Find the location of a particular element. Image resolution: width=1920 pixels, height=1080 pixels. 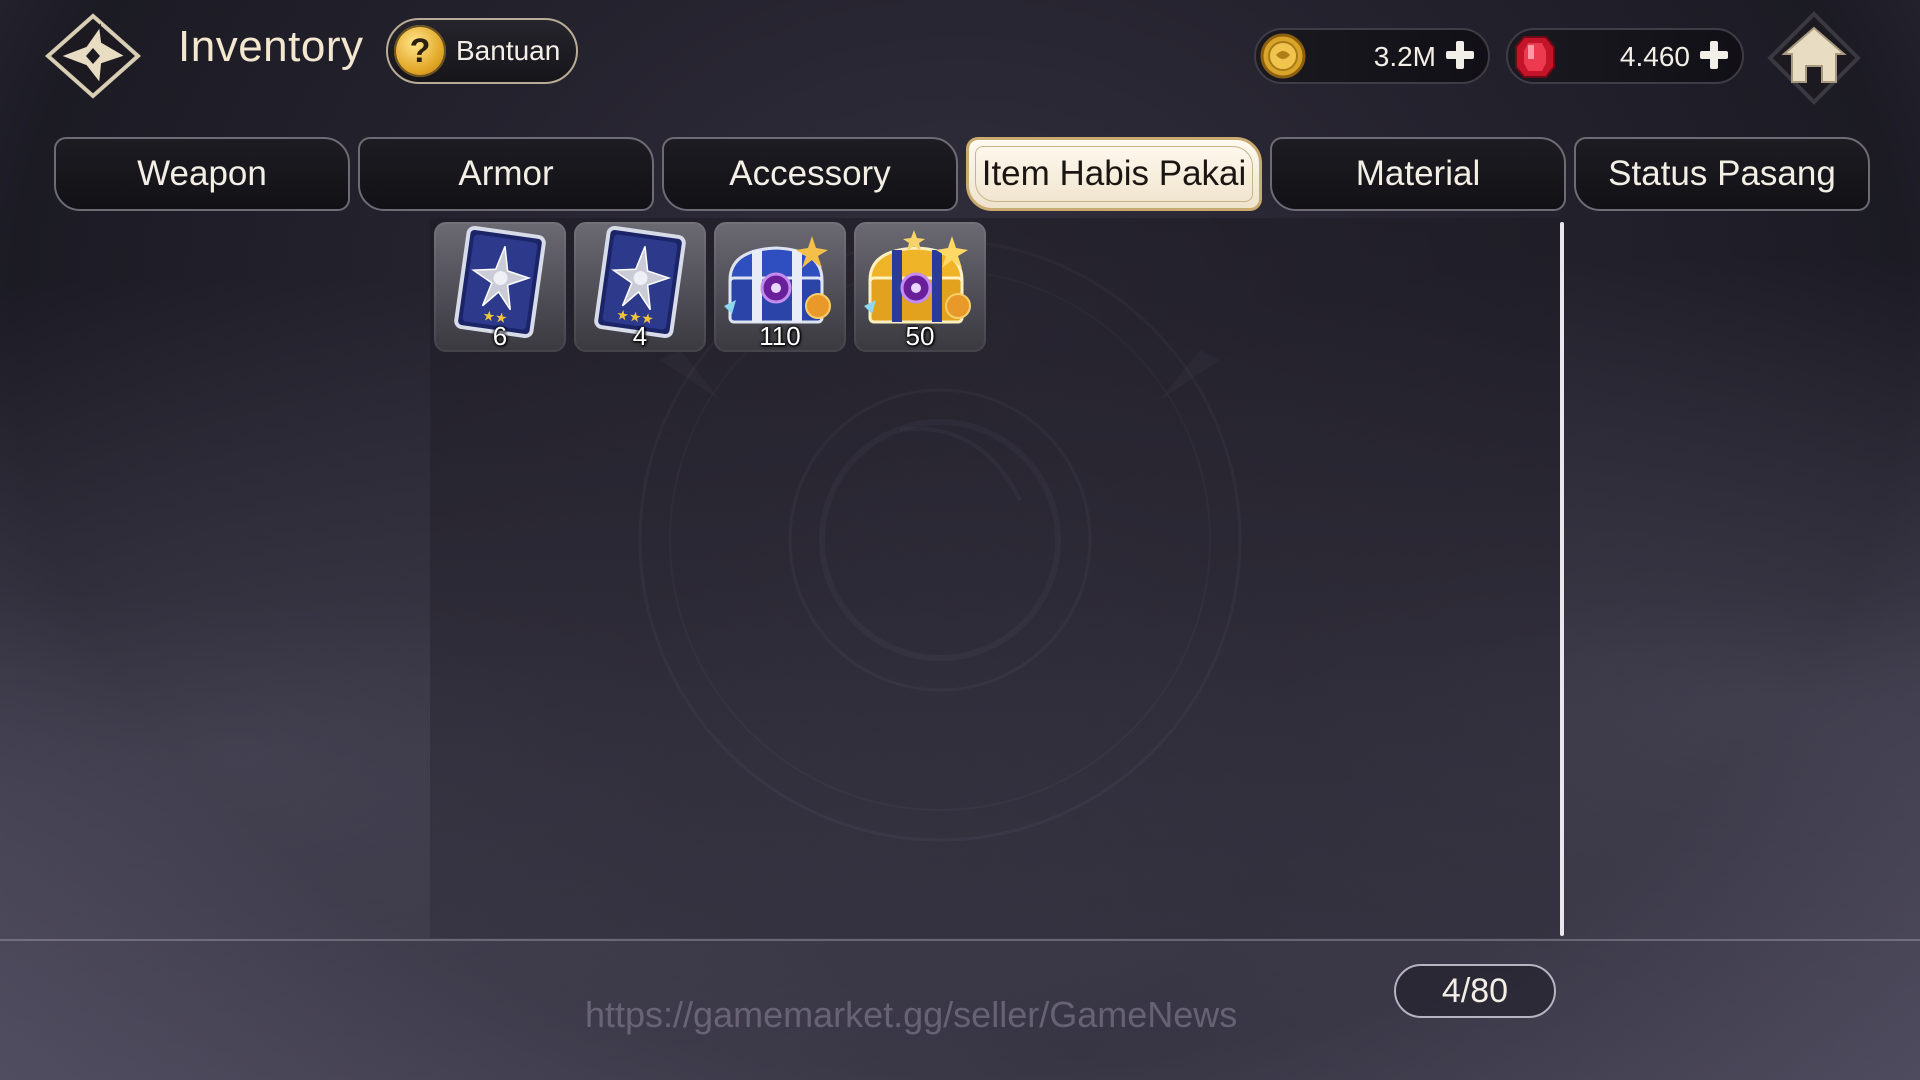

gem-value: 4.460 is located at coordinates (1654, 56).